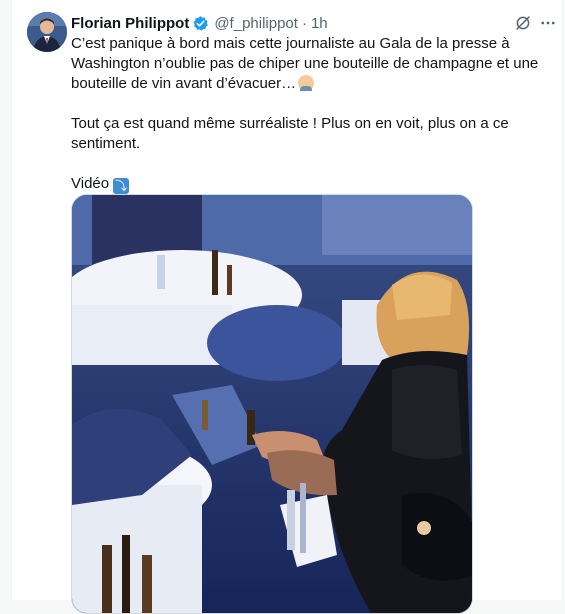  Describe the element at coordinates (47, 32) in the screenshot. I see `author-avatar` at that location.